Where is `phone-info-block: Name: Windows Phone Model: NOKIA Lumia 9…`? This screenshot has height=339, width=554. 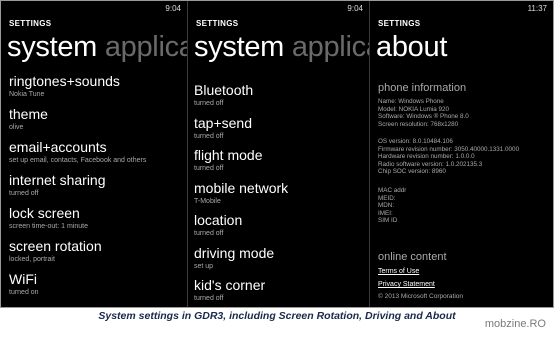
phone-info-block: Name: Windows Phone Model: NOKIA Lumia 9… is located at coordinates (423, 113).